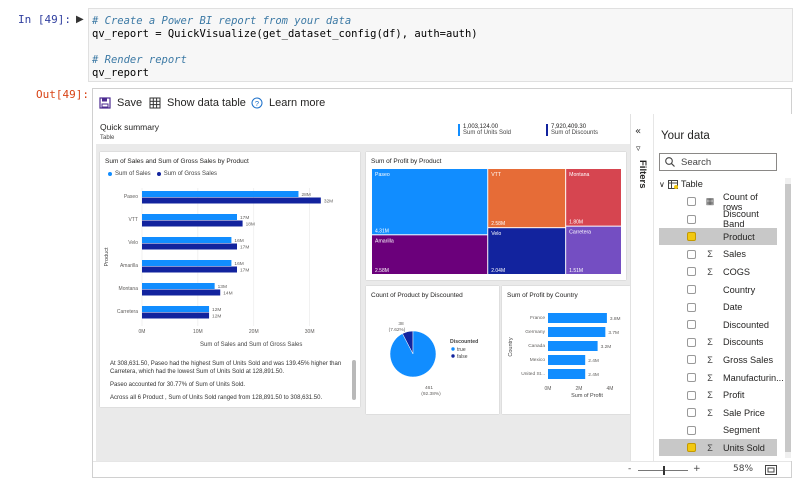 The width and height of the screenshot is (800, 485). Describe the element at coordinates (431, 394) in the screenshot. I see `slice-pct: (92.38%)` at that location.